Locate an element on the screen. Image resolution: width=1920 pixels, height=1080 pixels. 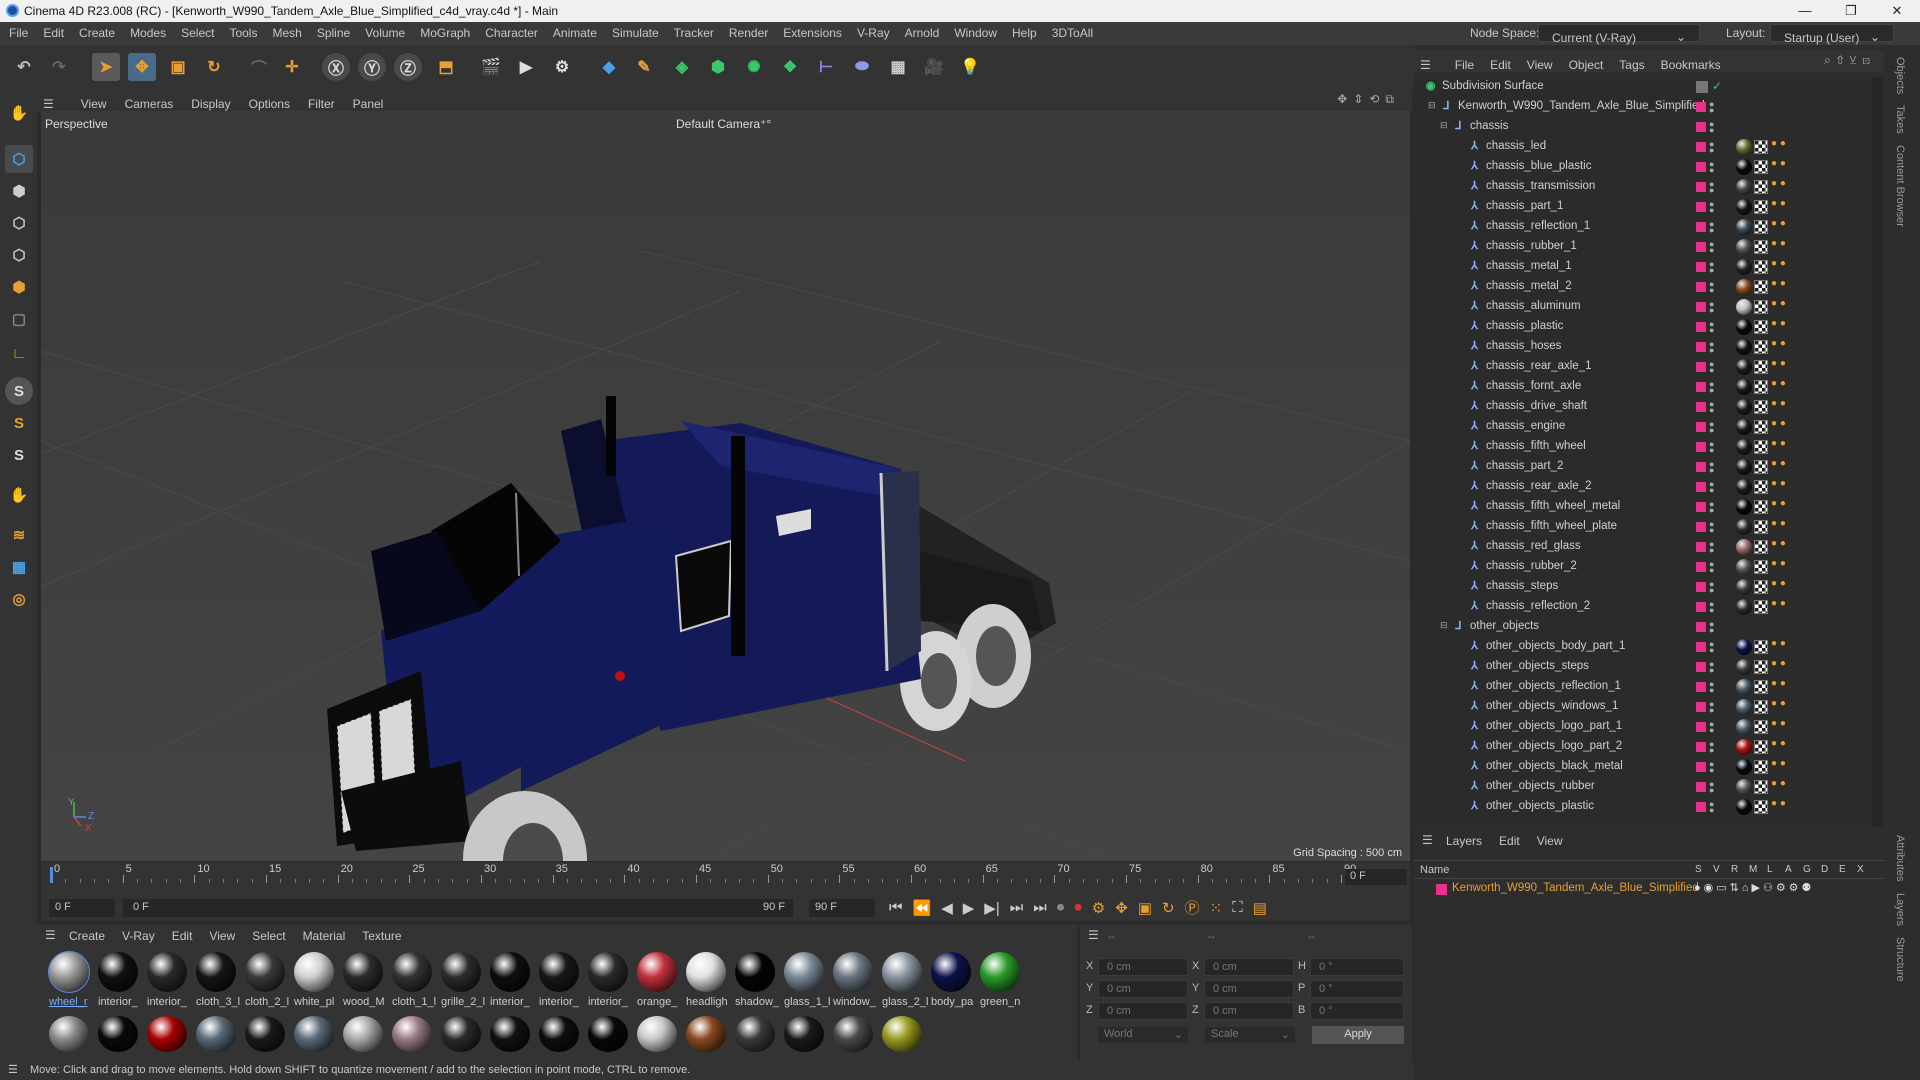
key-scale-icon: ▣ is located at coordinates (1145, 908).